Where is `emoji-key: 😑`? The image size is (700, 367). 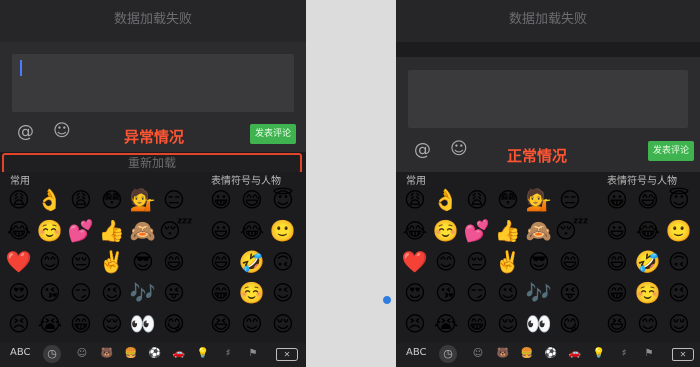 emoji-key: 😑 is located at coordinates (570, 200).